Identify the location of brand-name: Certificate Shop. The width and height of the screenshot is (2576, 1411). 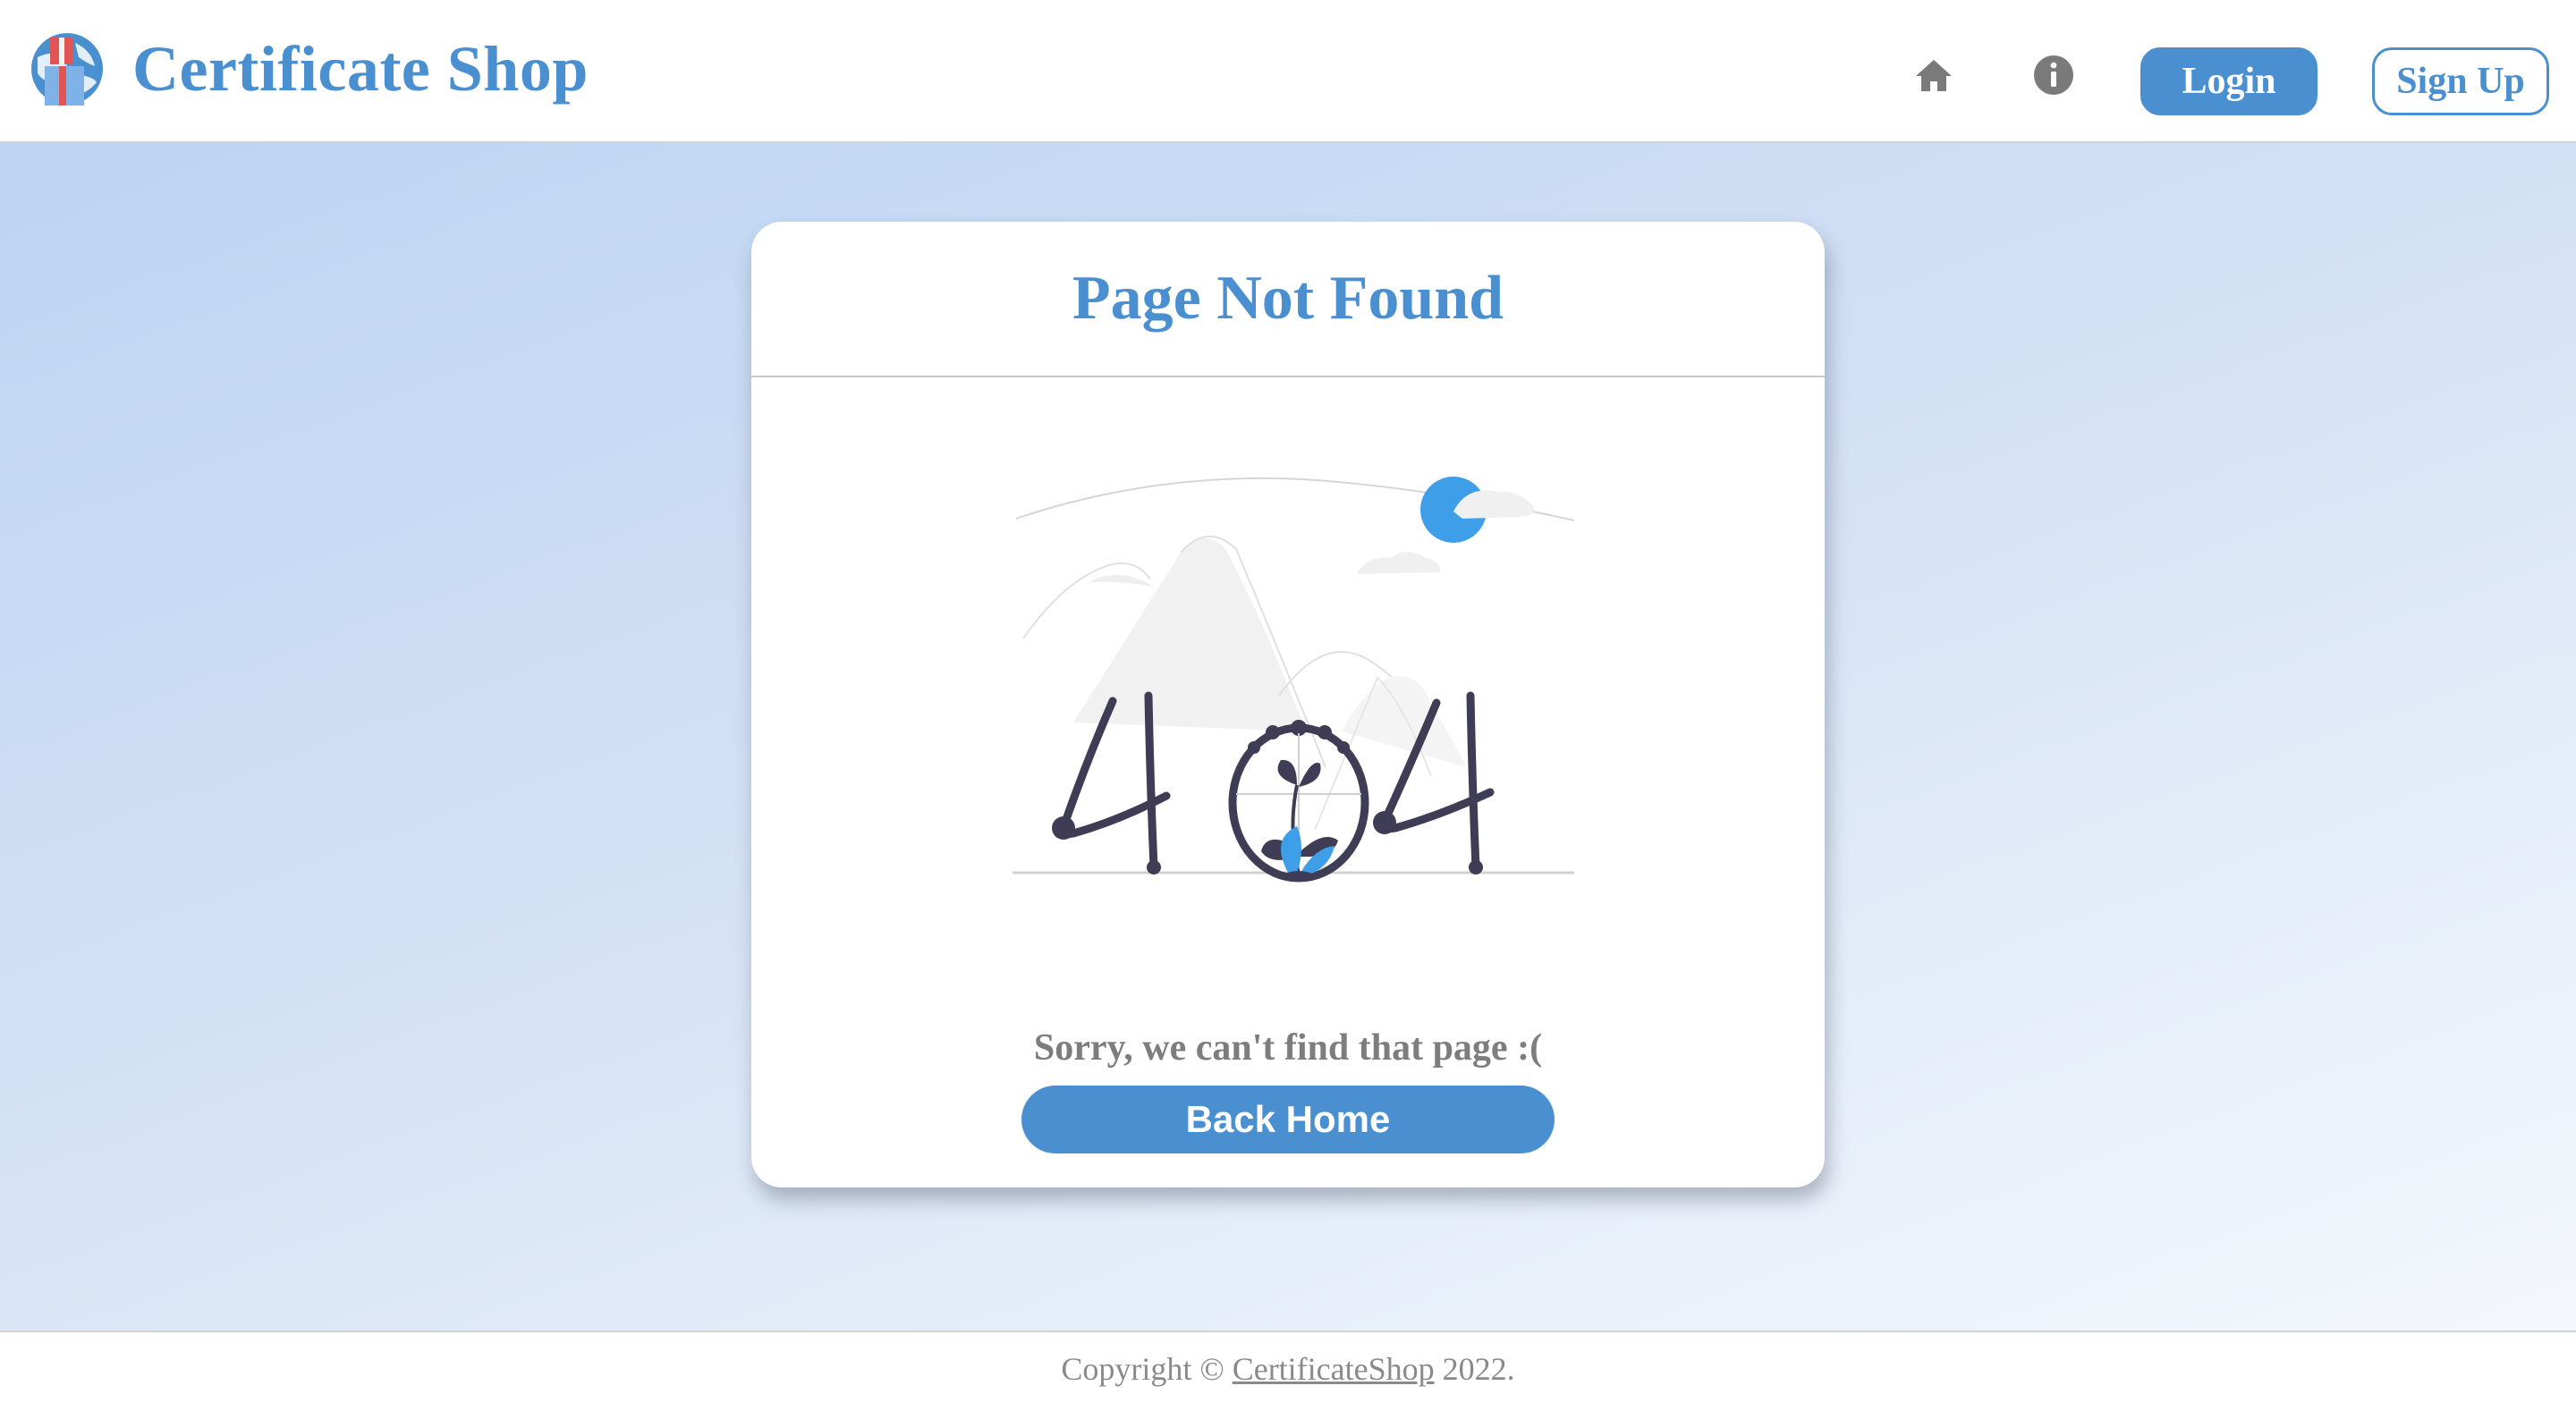
(360, 69).